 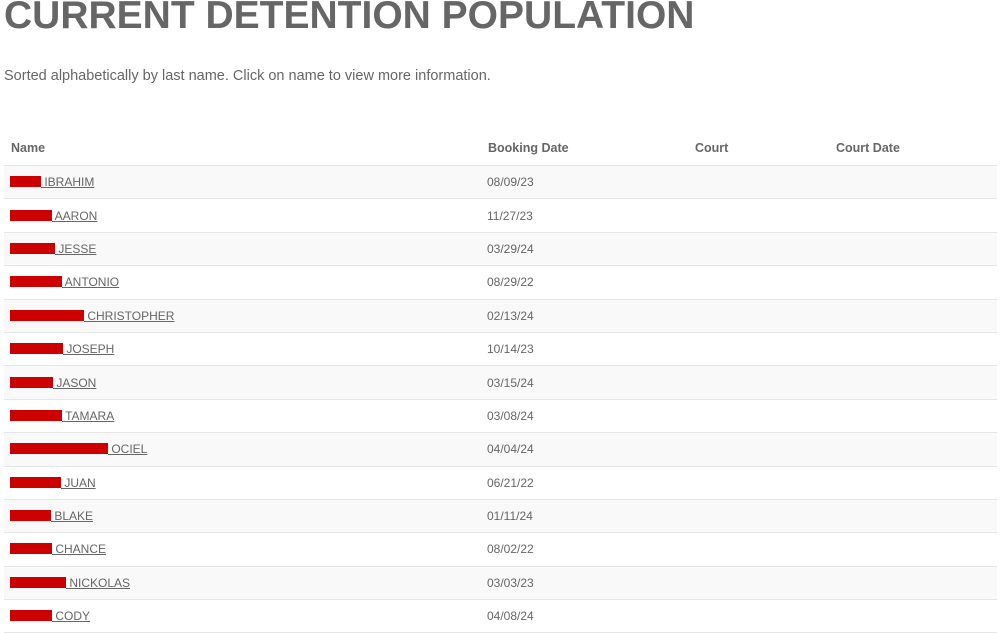 What do you see at coordinates (78, 482) in the screenshot?
I see `inmate-first-name: JUAN` at bounding box center [78, 482].